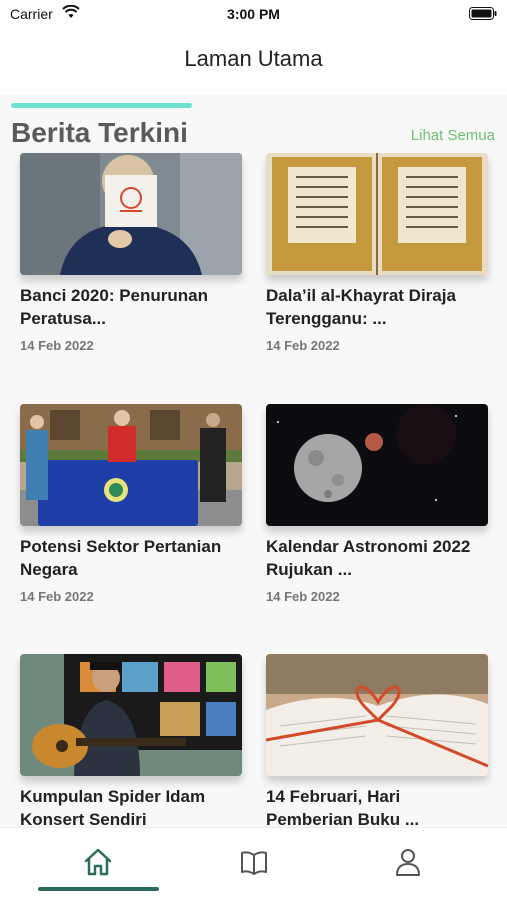  I want to click on tab-profile, so click(408, 862).